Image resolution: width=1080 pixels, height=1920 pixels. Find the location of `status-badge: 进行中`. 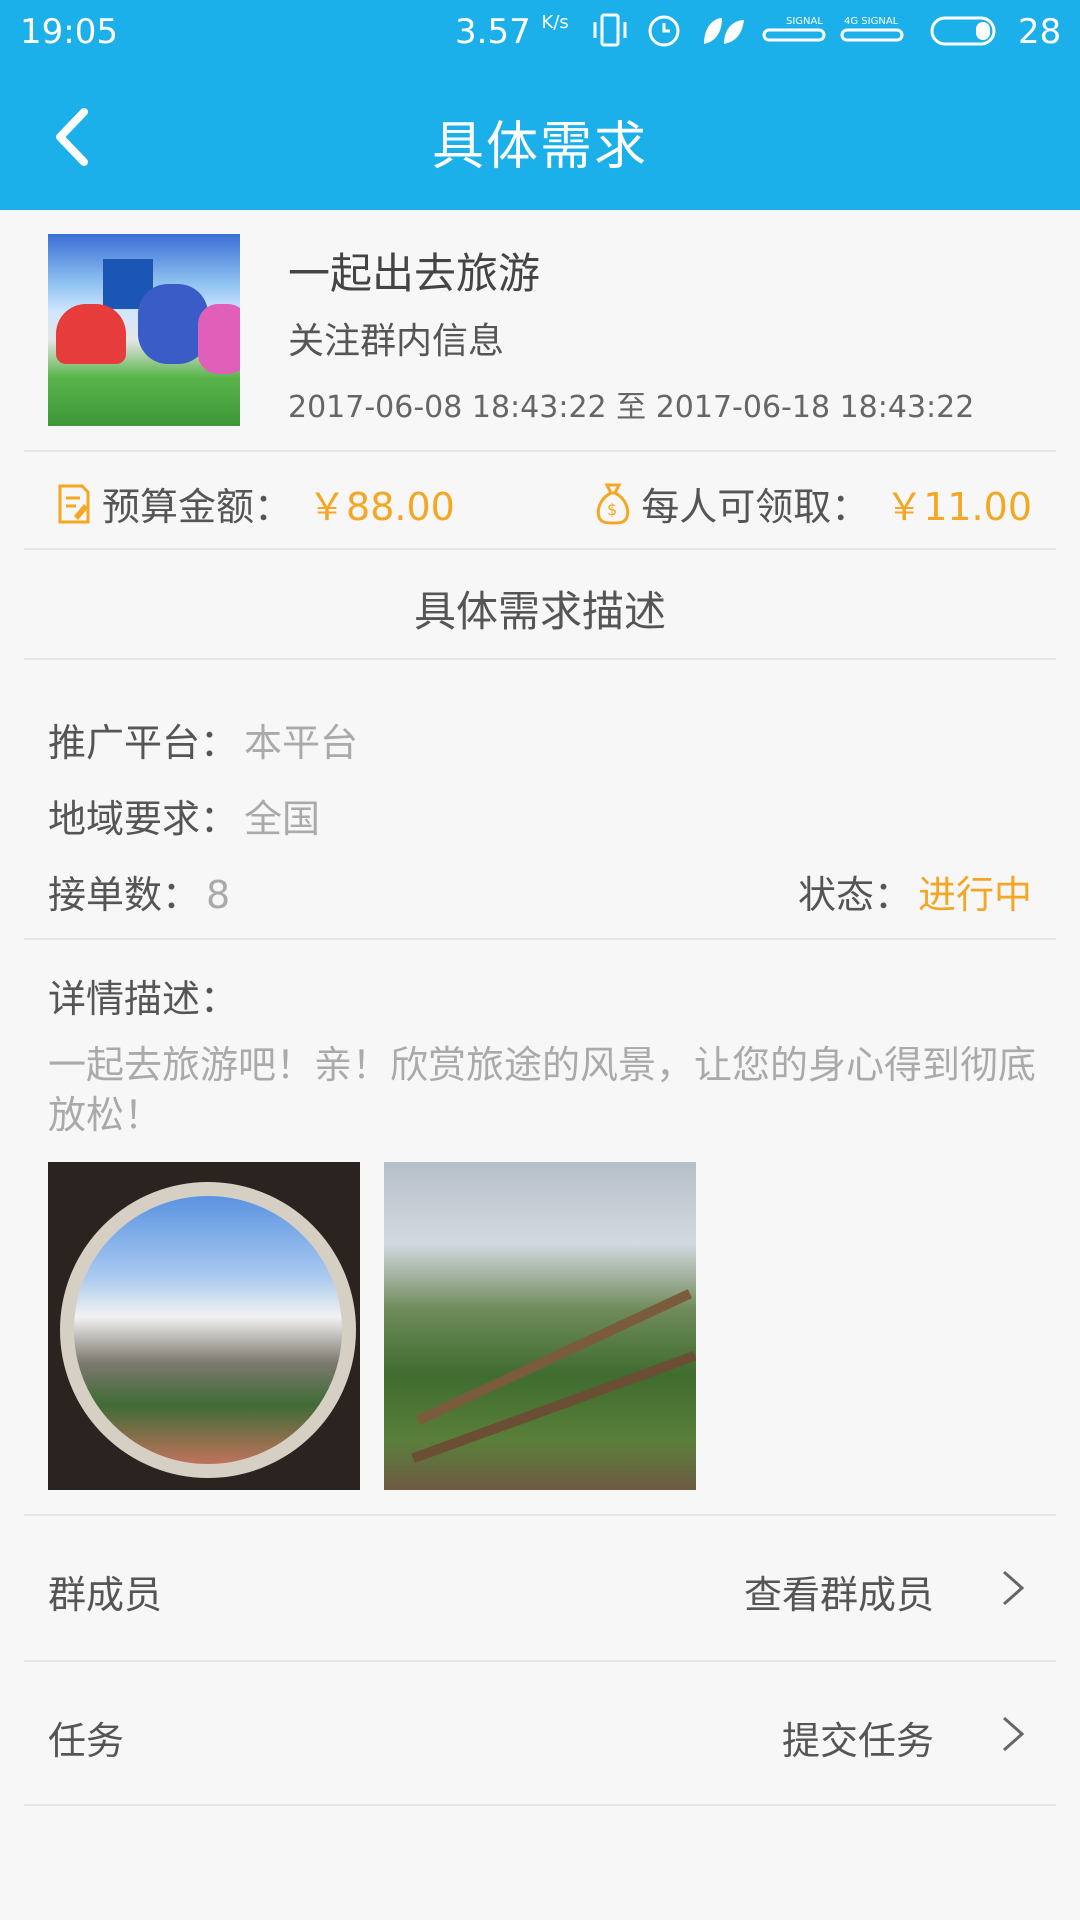

status-badge: 进行中 is located at coordinates (974, 895).